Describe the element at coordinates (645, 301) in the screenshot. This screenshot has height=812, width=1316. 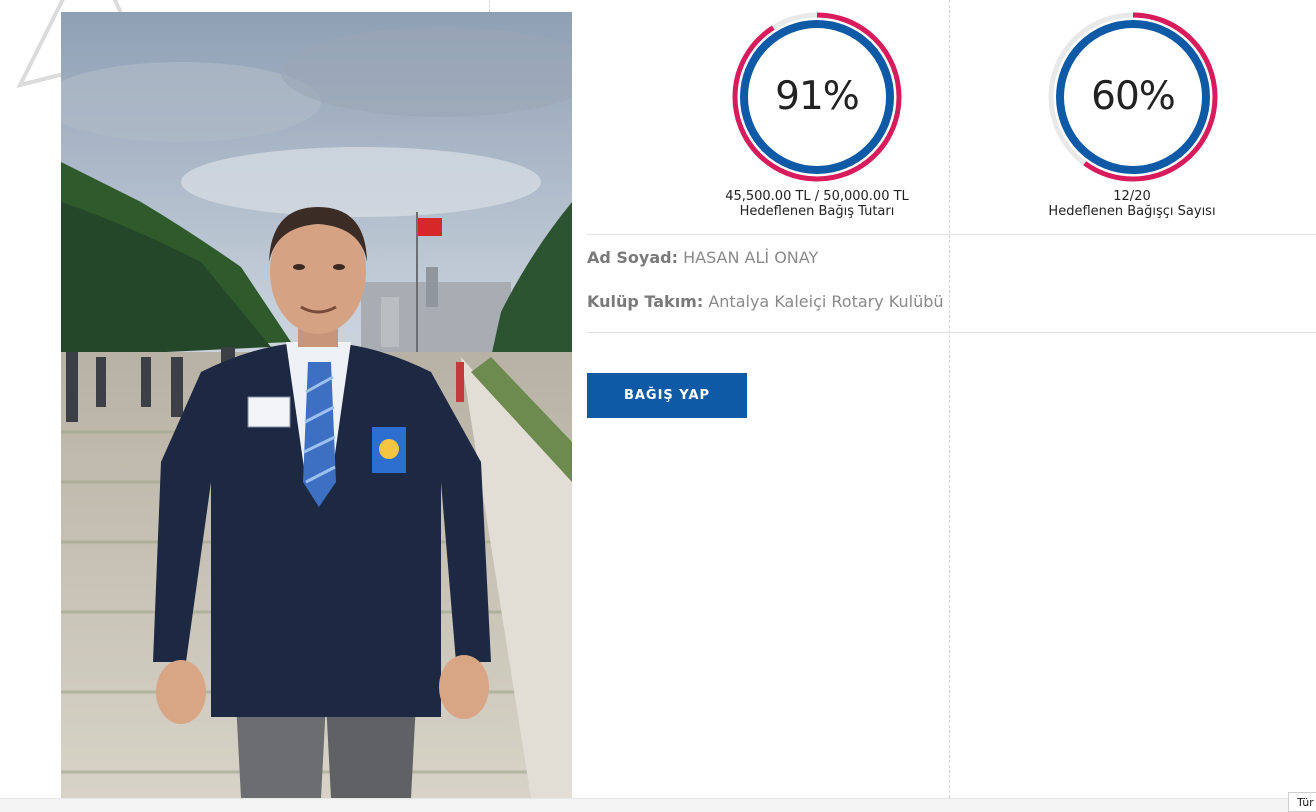
I see `club-label: Kulüp Takım:` at that location.